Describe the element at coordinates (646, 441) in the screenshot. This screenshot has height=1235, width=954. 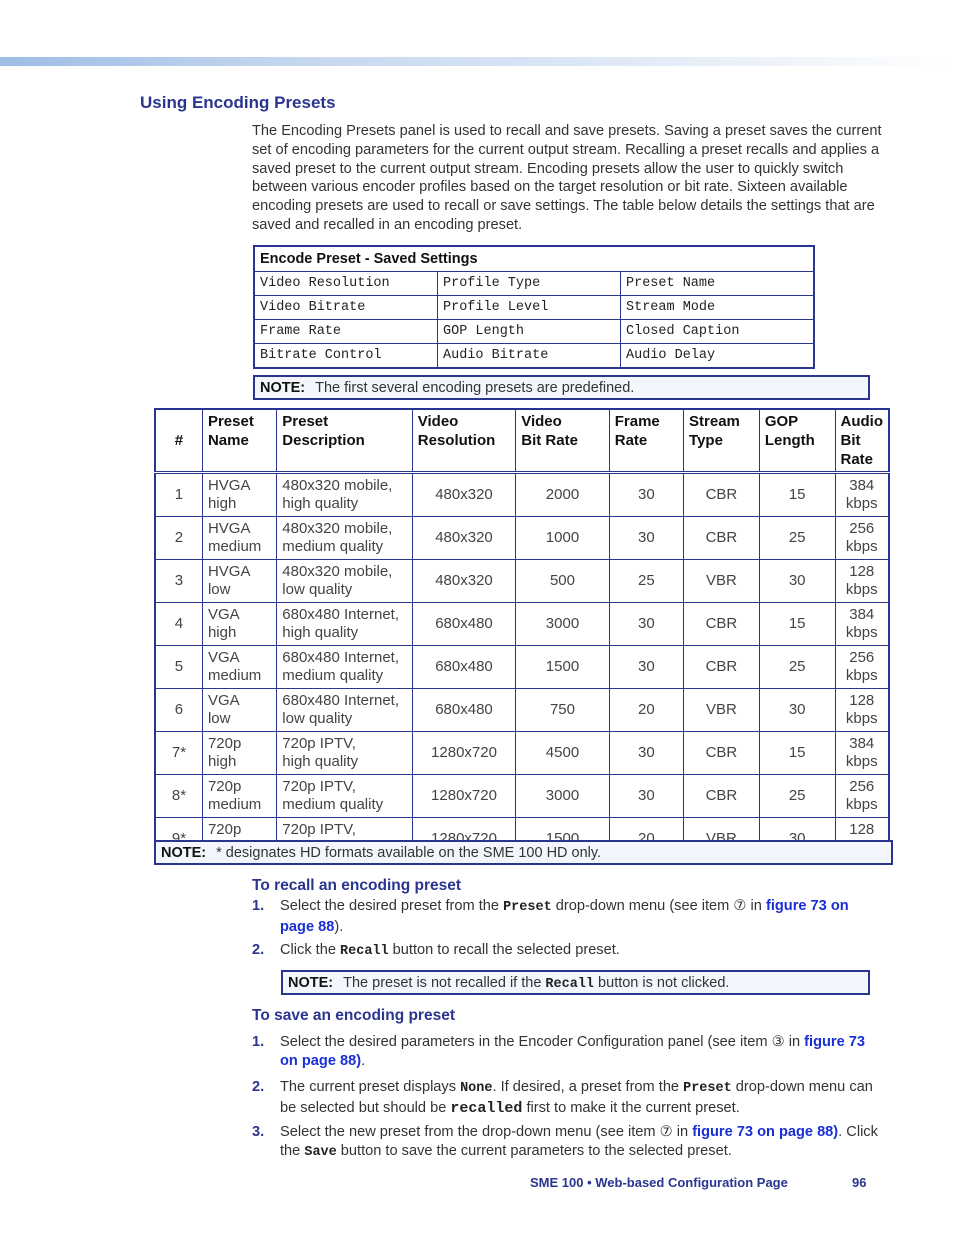
I see `column-header: Frame Rate` at that location.